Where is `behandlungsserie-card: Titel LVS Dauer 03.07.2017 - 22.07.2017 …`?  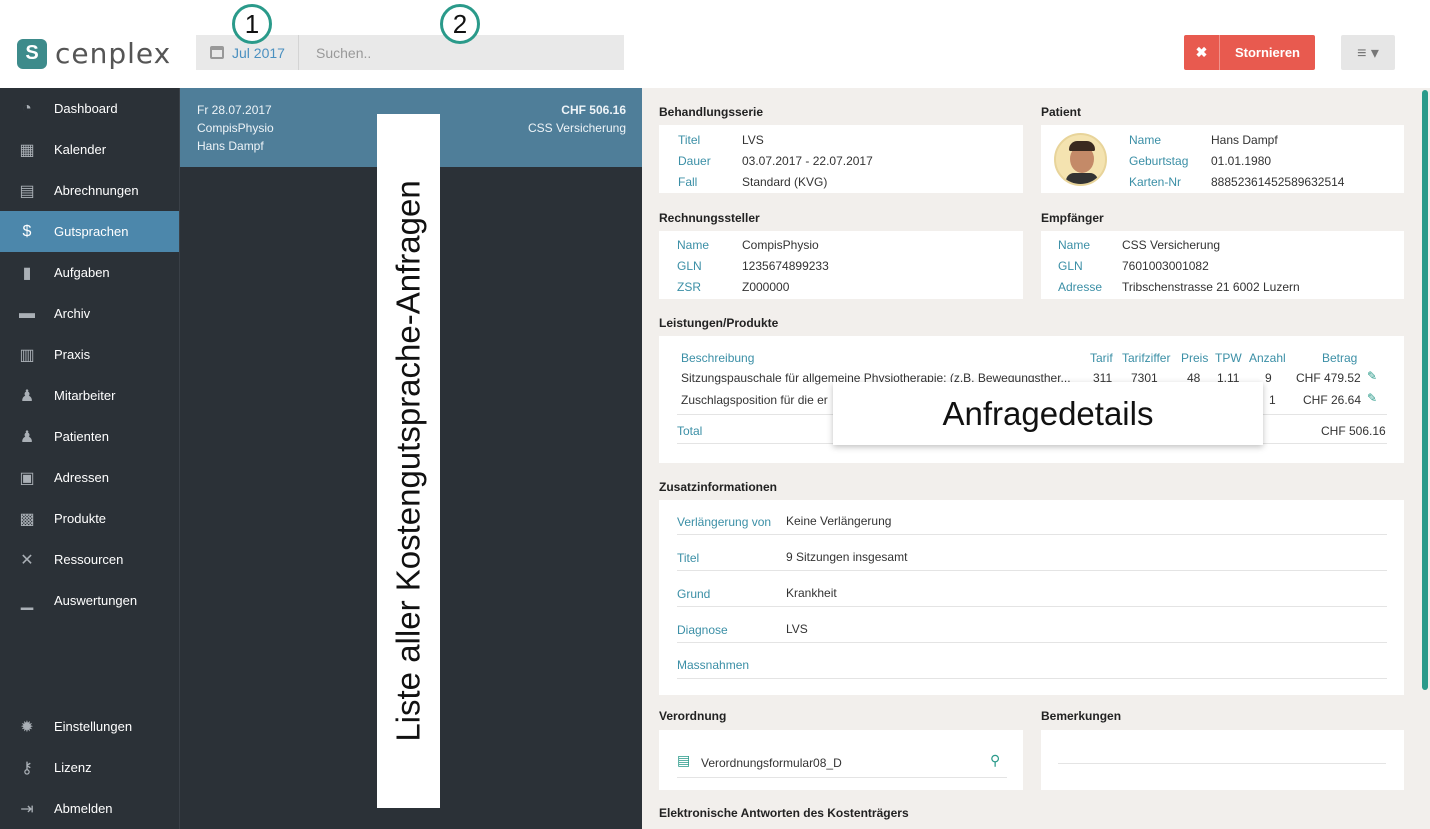 behandlungsserie-card: Titel LVS Dauer 03.07.2017 - 22.07.2017 … is located at coordinates (841, 159).